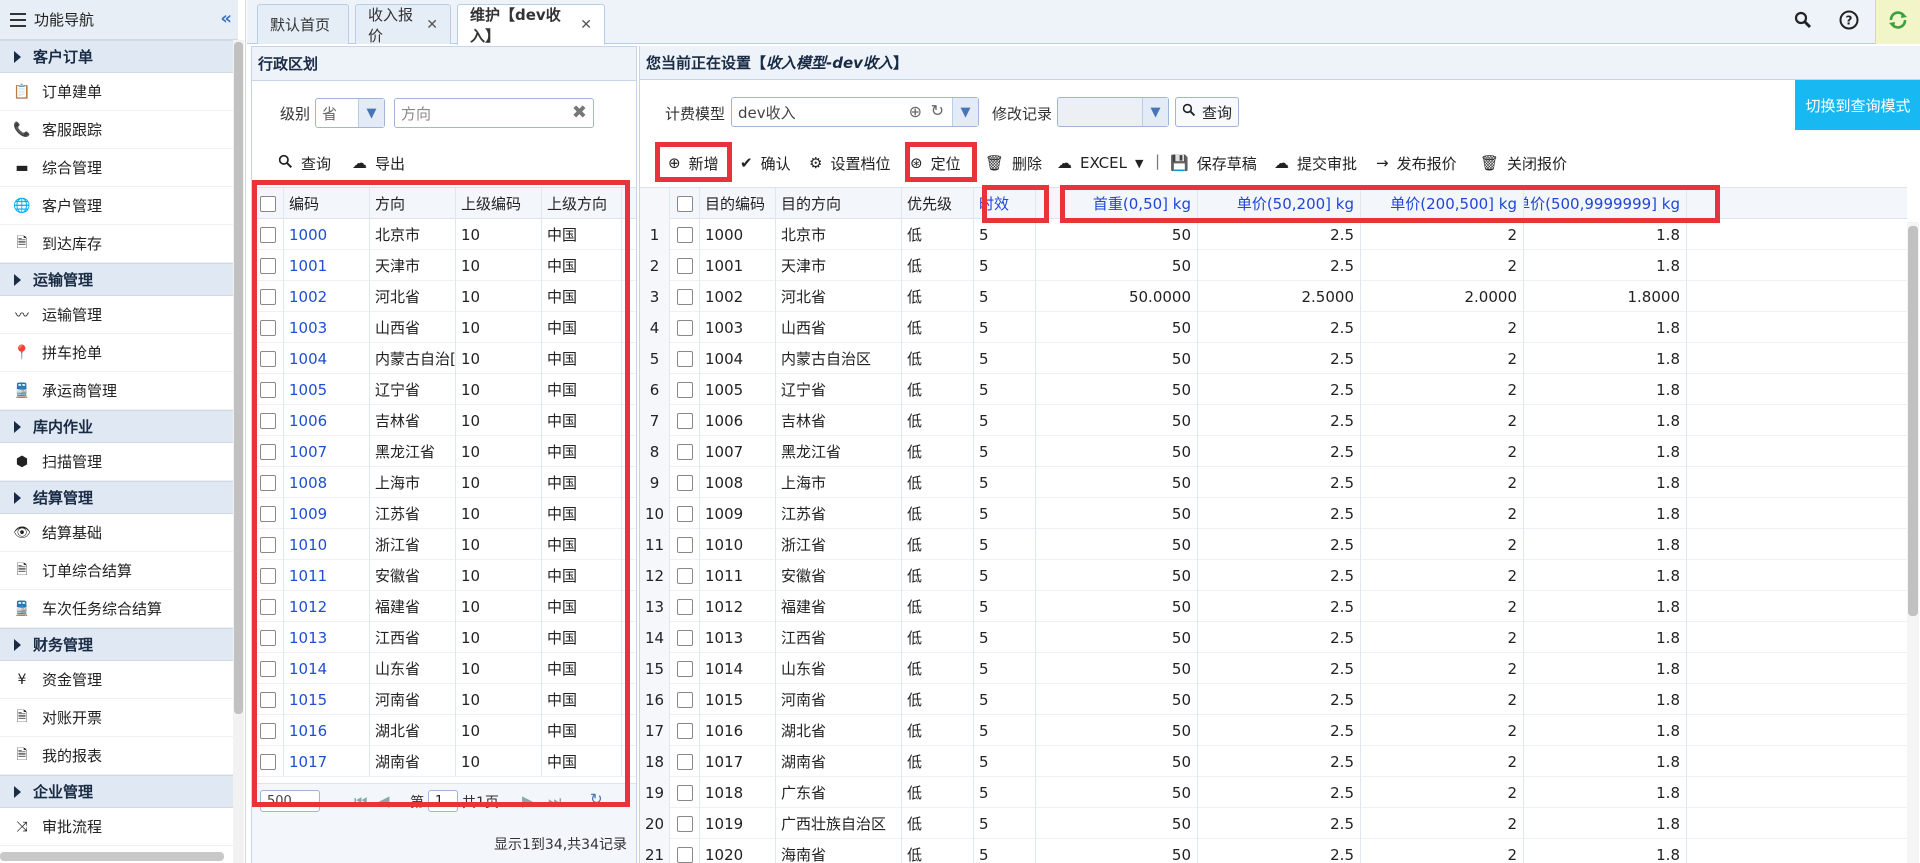  I want to click on table-row: 8 1007 黑龙江省低 5 50 2.5 2 1.8, so click(1273, 451).